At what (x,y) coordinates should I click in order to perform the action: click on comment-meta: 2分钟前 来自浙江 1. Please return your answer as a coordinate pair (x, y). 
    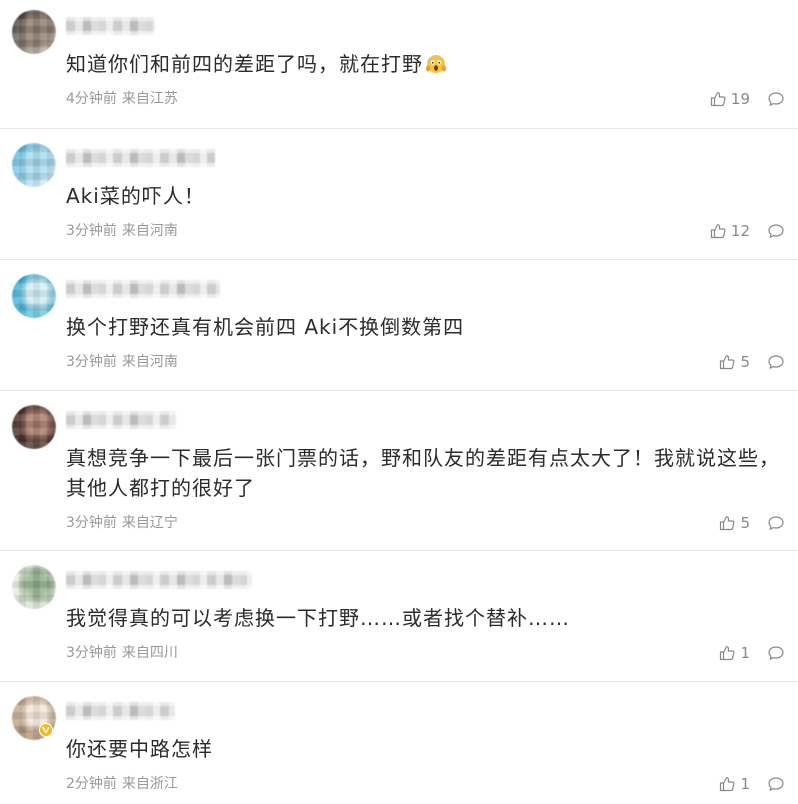
    Looking at the image, I should click on (432, 784).